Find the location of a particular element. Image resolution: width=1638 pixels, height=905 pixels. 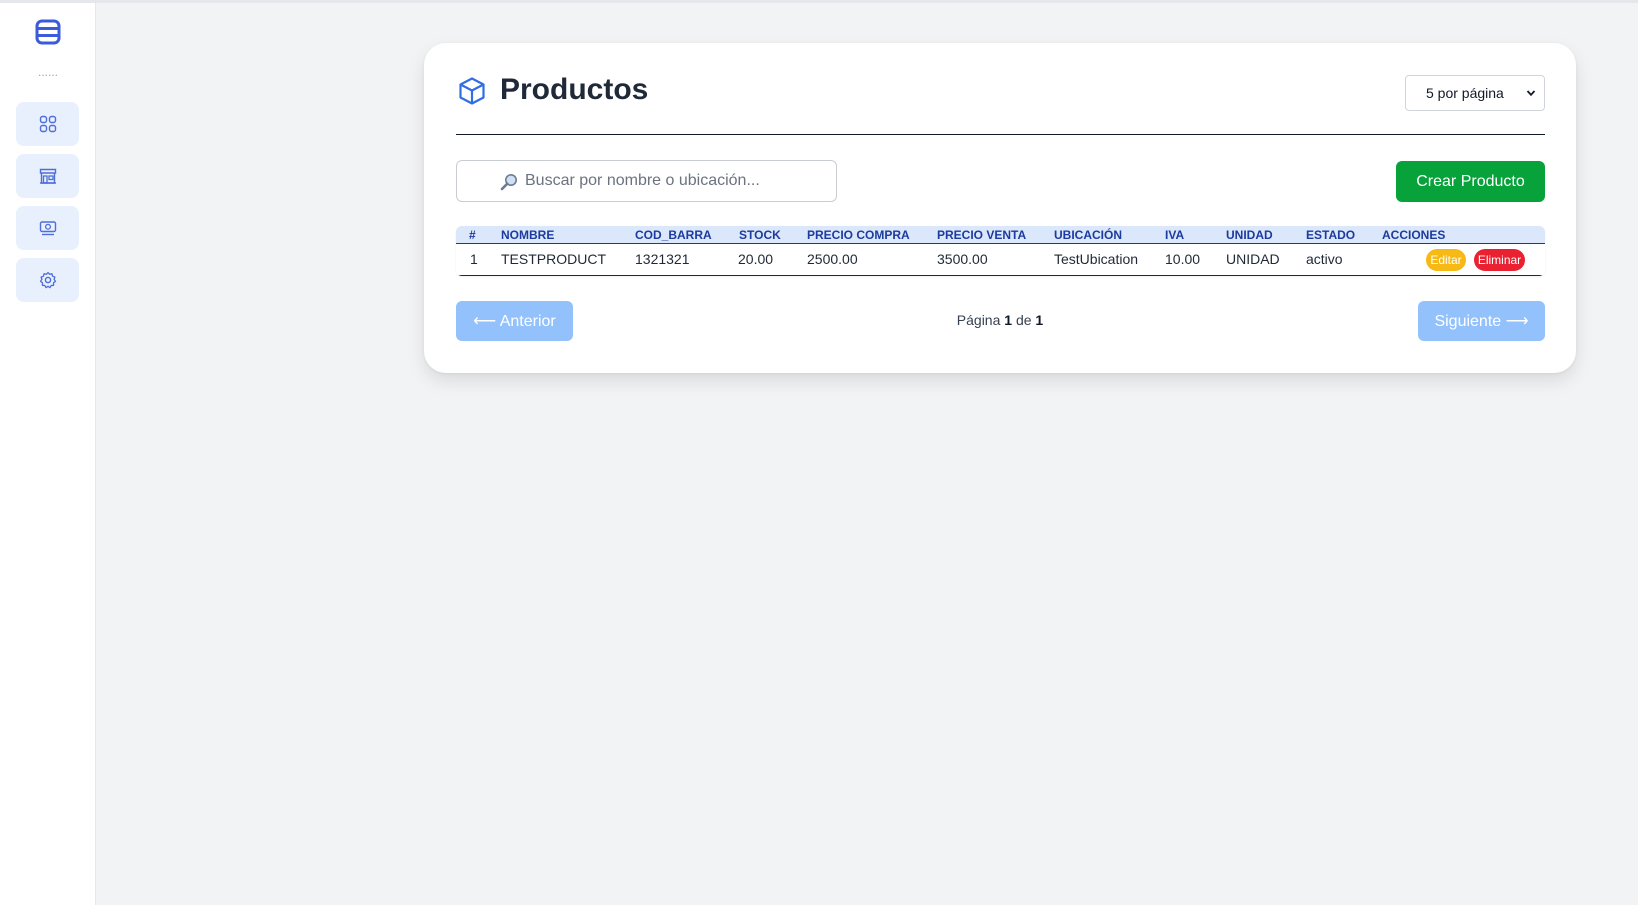

cell-unidad: UNIDAD is located at coordinates (1253, 259).